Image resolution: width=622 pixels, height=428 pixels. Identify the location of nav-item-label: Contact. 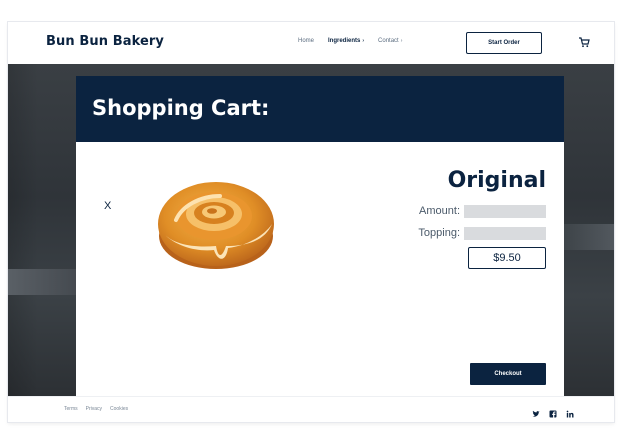
(388, 41).